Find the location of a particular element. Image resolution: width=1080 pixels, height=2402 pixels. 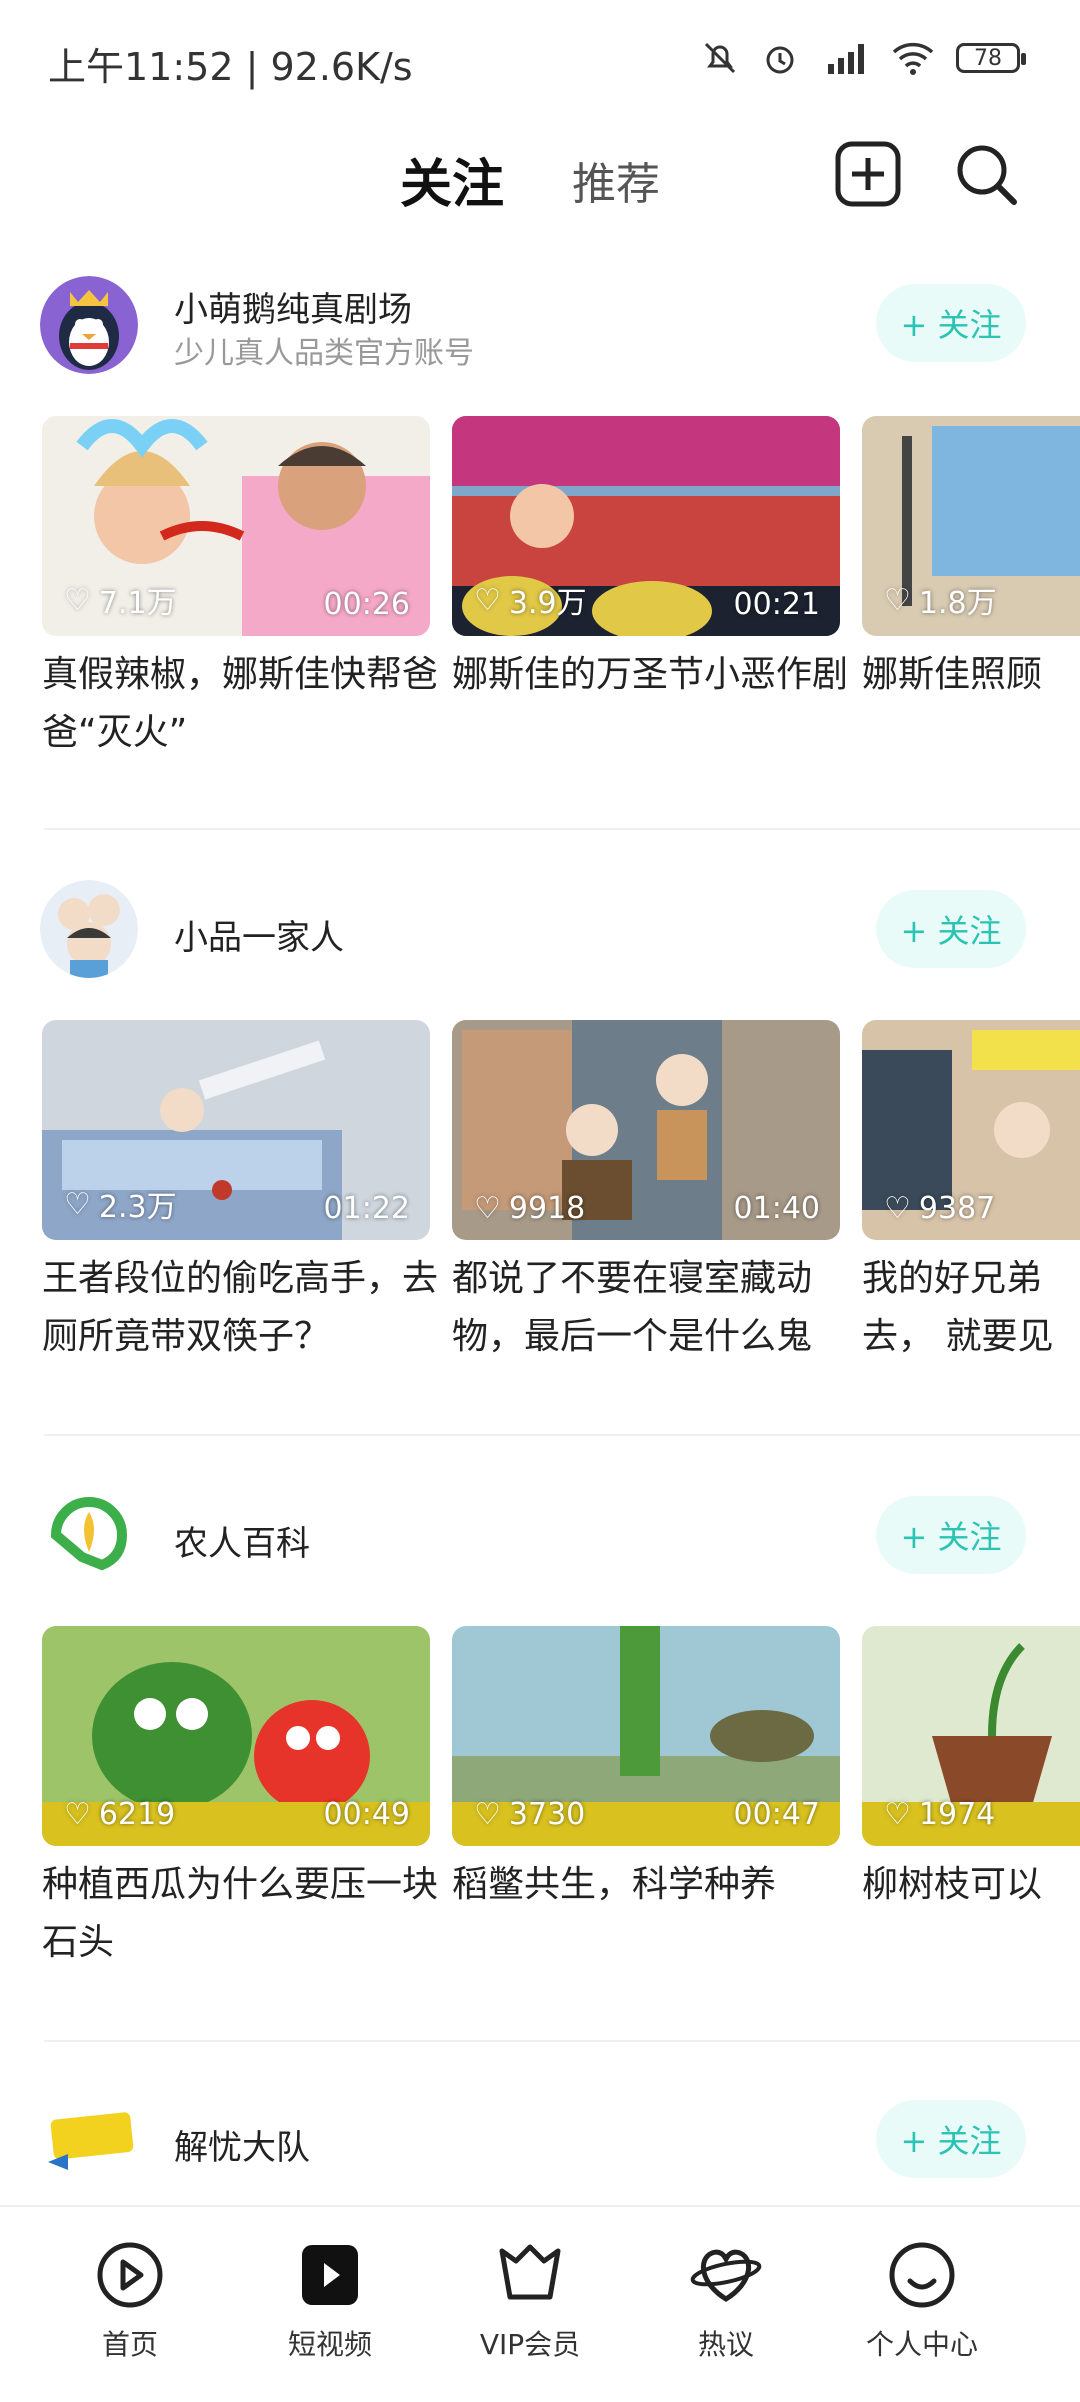

likes-count: ♡ 9918 is located at coordinates (529, 1208).